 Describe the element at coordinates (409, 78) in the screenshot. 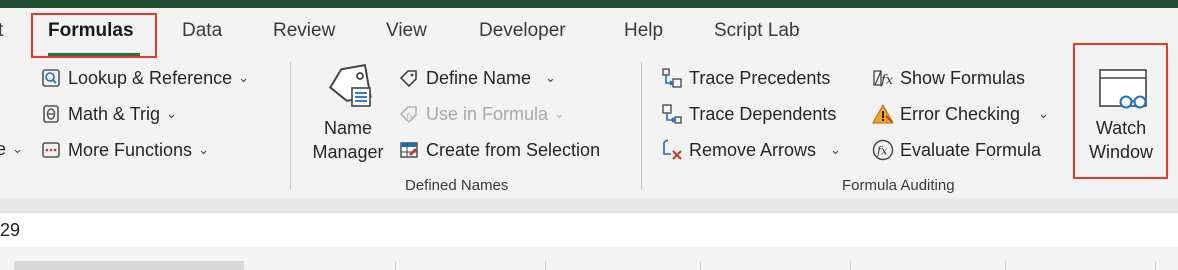

I see `tag-icon` at that location.